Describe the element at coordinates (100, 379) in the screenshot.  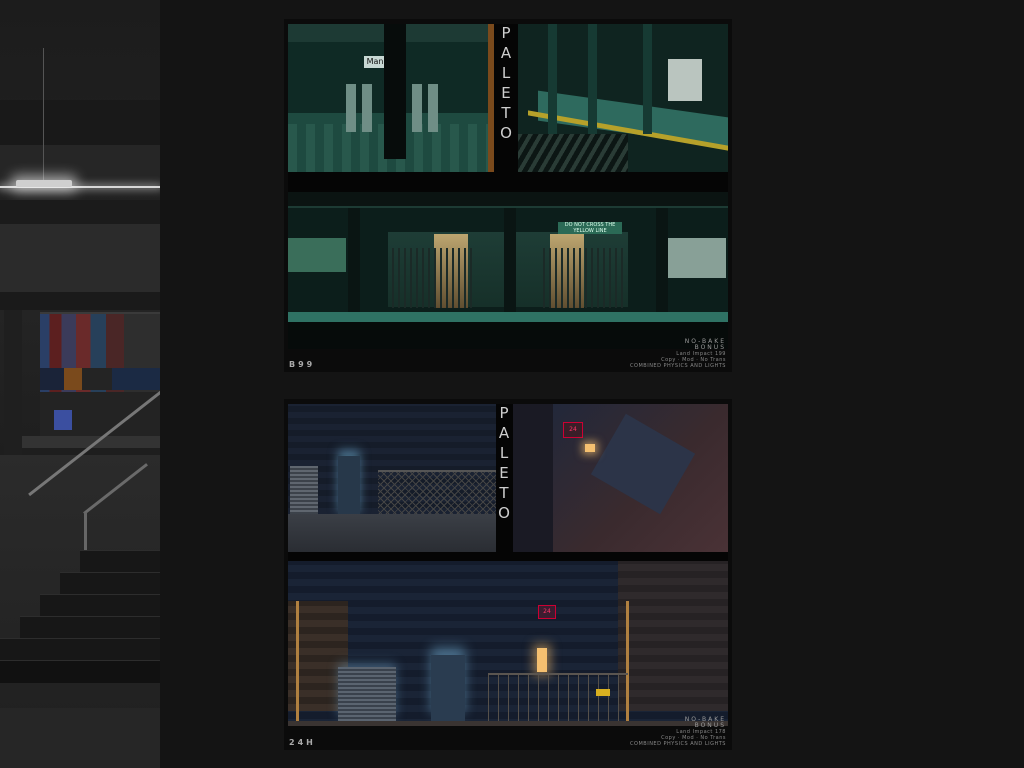
I see `shop-shelf` at that location.